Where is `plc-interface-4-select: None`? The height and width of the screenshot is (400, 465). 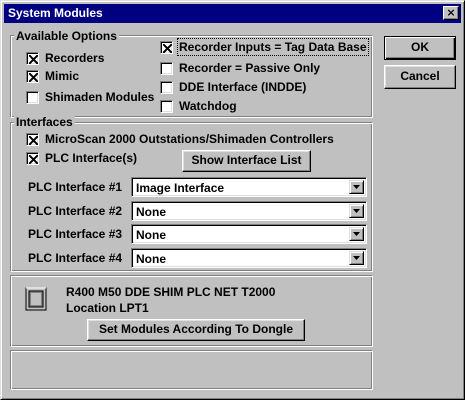
plc-interface-4-select: None is located at coordinates (249, 258).